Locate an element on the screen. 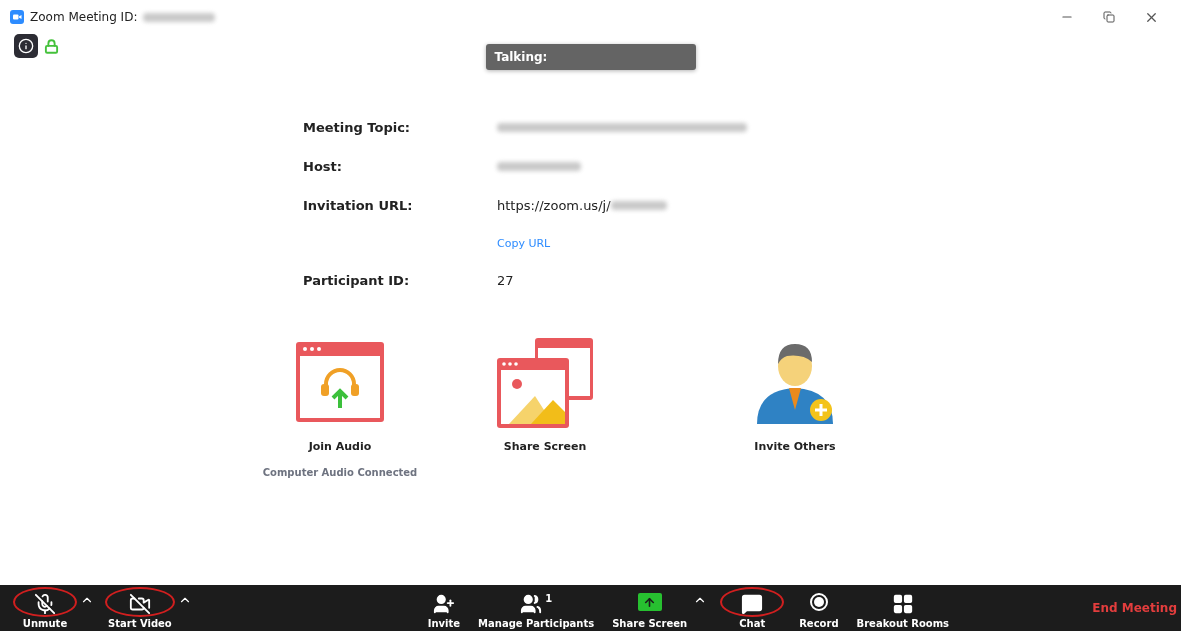 The height and width of the screenshot is (631, 1181). toolbar-button: Invite is located at coordinates (444, 608).